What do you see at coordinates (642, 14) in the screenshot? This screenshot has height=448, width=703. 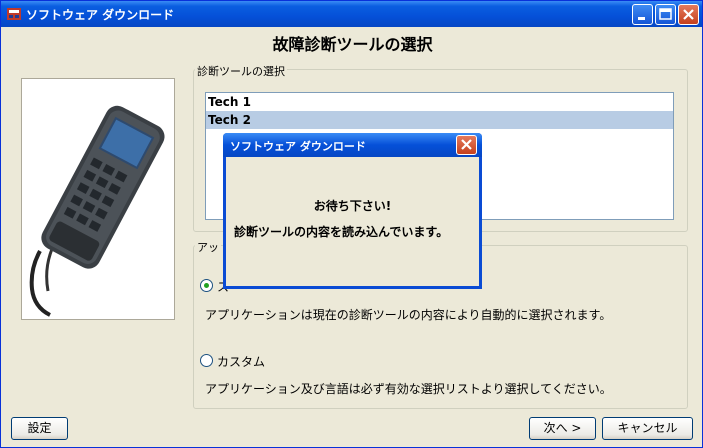 I see `minimize-button` at bounding box center [642, 14].